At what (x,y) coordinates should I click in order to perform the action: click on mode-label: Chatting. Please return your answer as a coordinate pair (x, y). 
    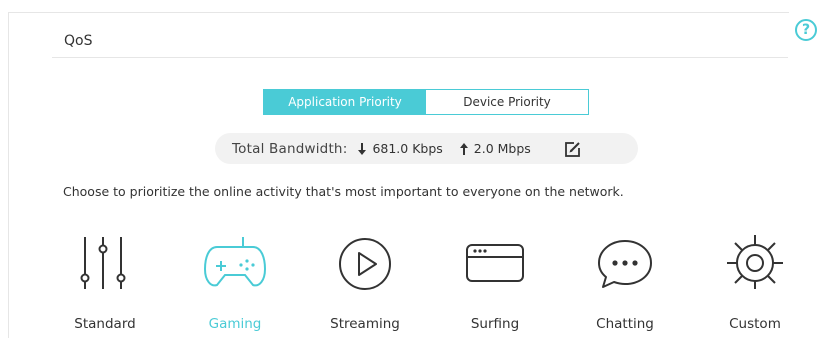
    Looking at the image, I should click on (625, 324).